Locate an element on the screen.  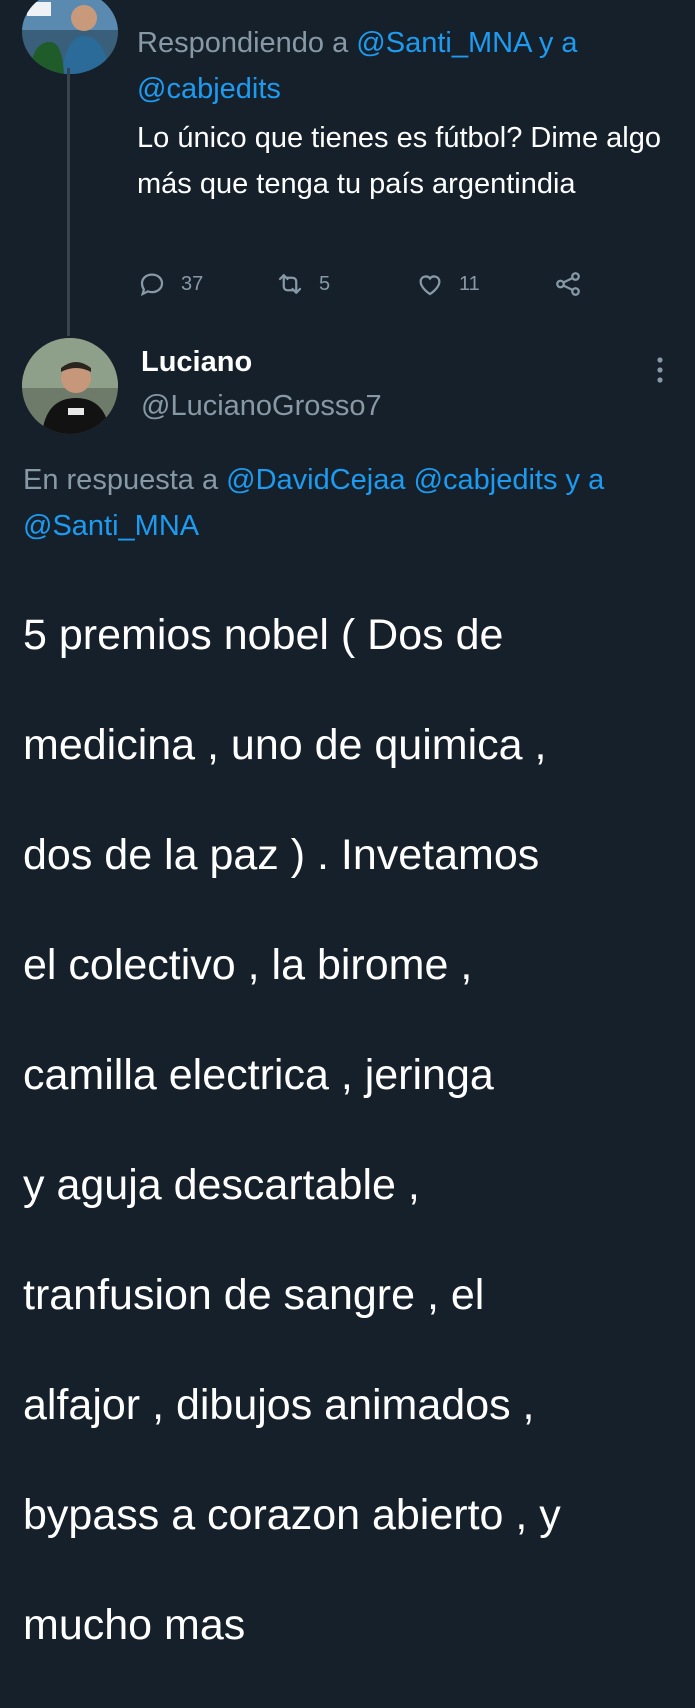
reply-context-top: Respondiendo a @Santi_MNA y a @cabjedits is located at coordinates (407, 66).